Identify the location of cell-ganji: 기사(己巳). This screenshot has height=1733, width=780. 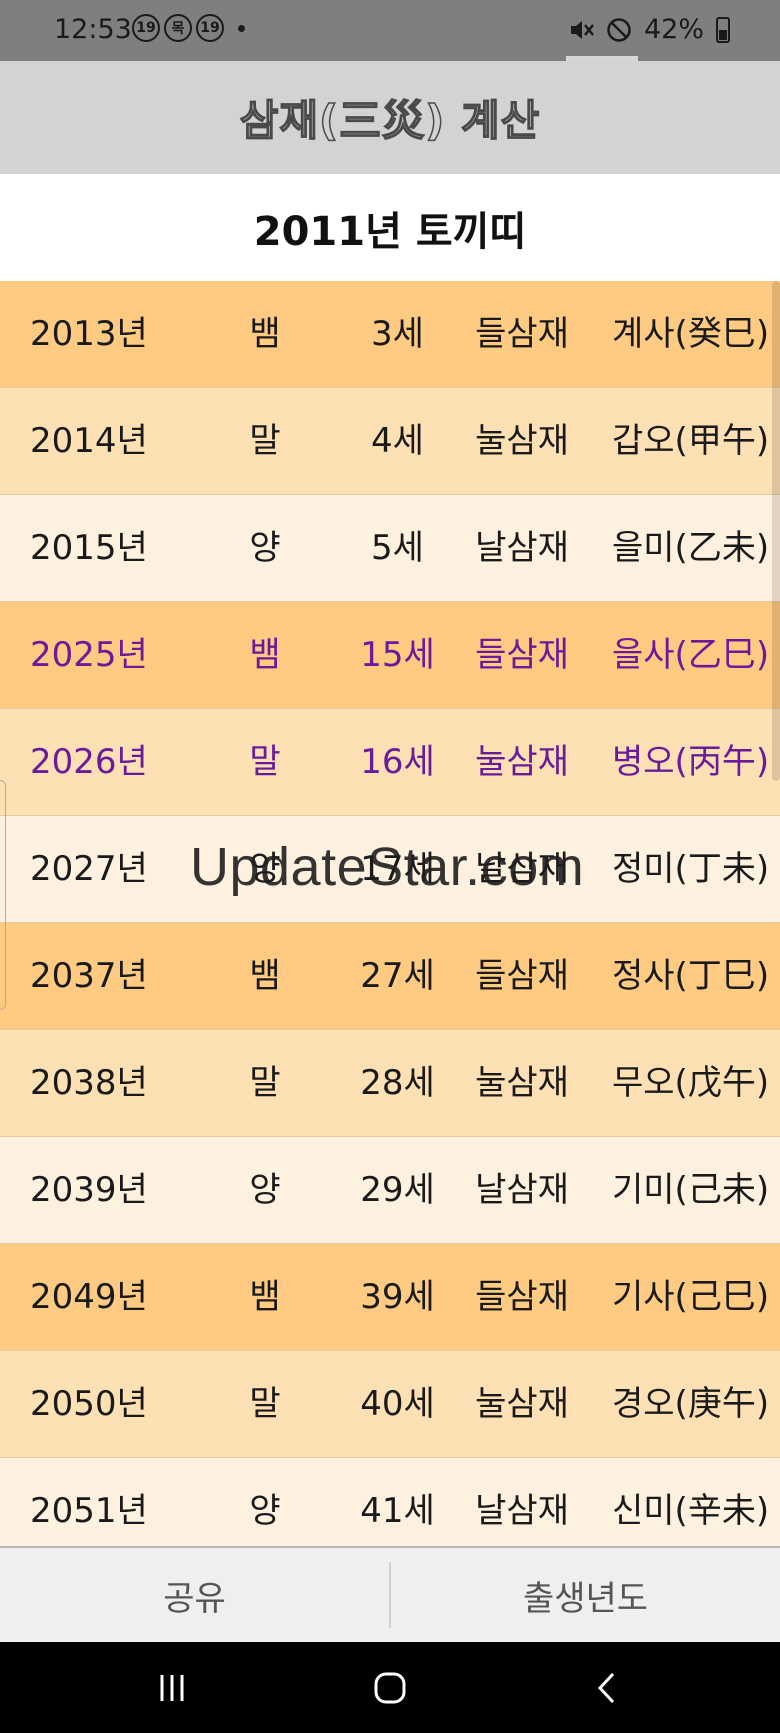
(691, 1297).